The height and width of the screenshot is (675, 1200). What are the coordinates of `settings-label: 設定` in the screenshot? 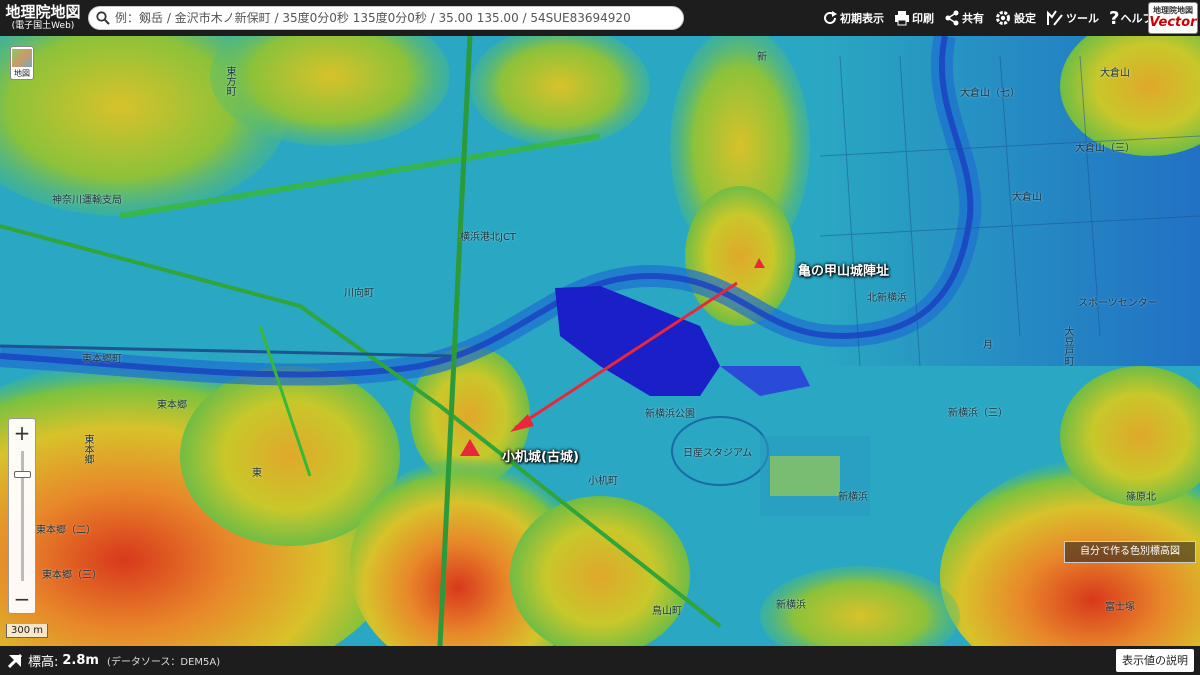 It's located at (1025, 18).